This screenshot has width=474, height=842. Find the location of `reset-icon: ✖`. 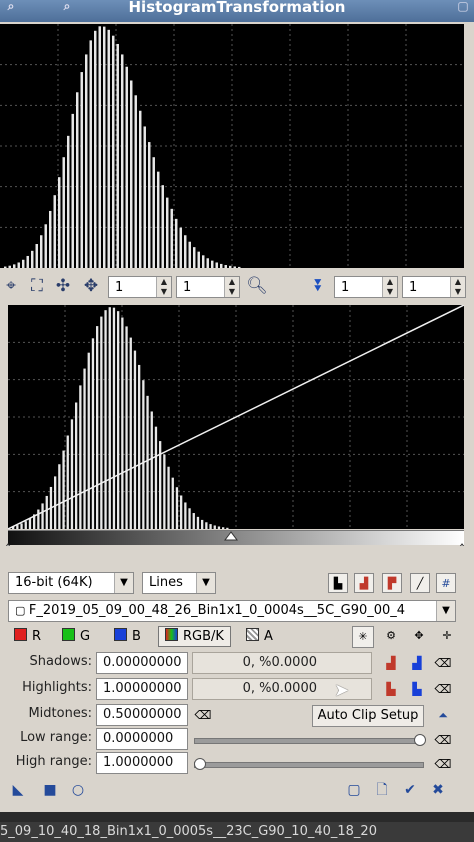

reset-icon: ✖ is located at coordinates (438, 790).